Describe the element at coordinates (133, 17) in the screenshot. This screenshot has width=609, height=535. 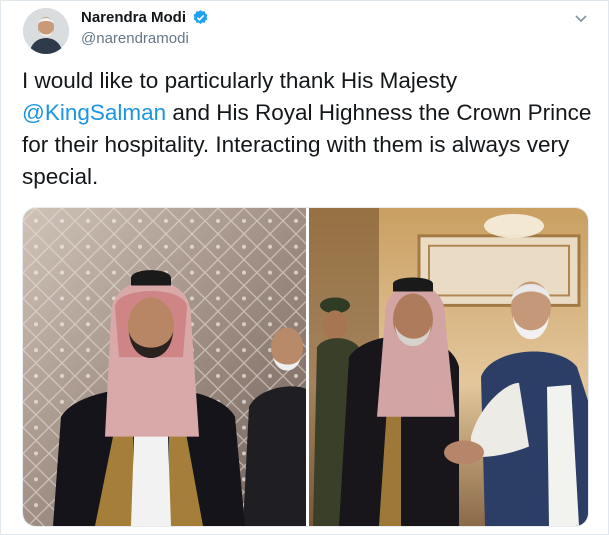
I see `author-name: Narendra Modi` at that location.